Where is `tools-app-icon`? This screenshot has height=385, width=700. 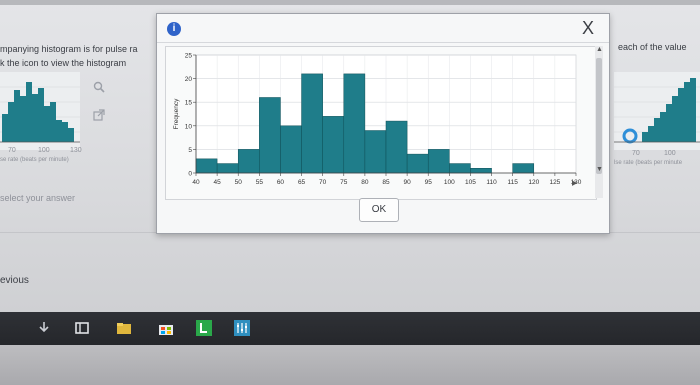
tools-app-icon is located at coordinates (242, 328).